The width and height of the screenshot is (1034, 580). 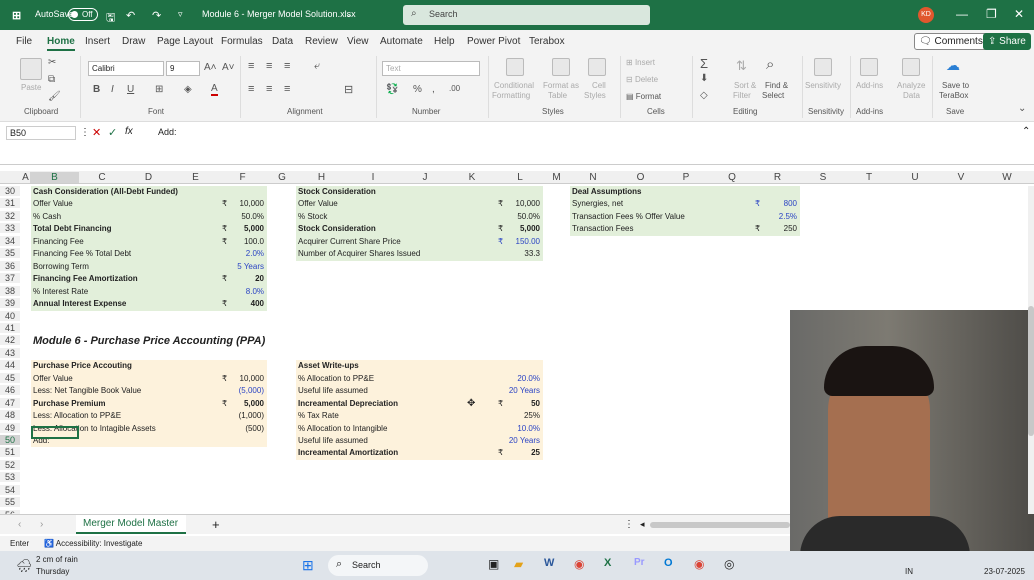 What do you see at coordinates (110, 18) in the screenshot?
I see `save-icon: 🖫` at bounding box center [110, 18].